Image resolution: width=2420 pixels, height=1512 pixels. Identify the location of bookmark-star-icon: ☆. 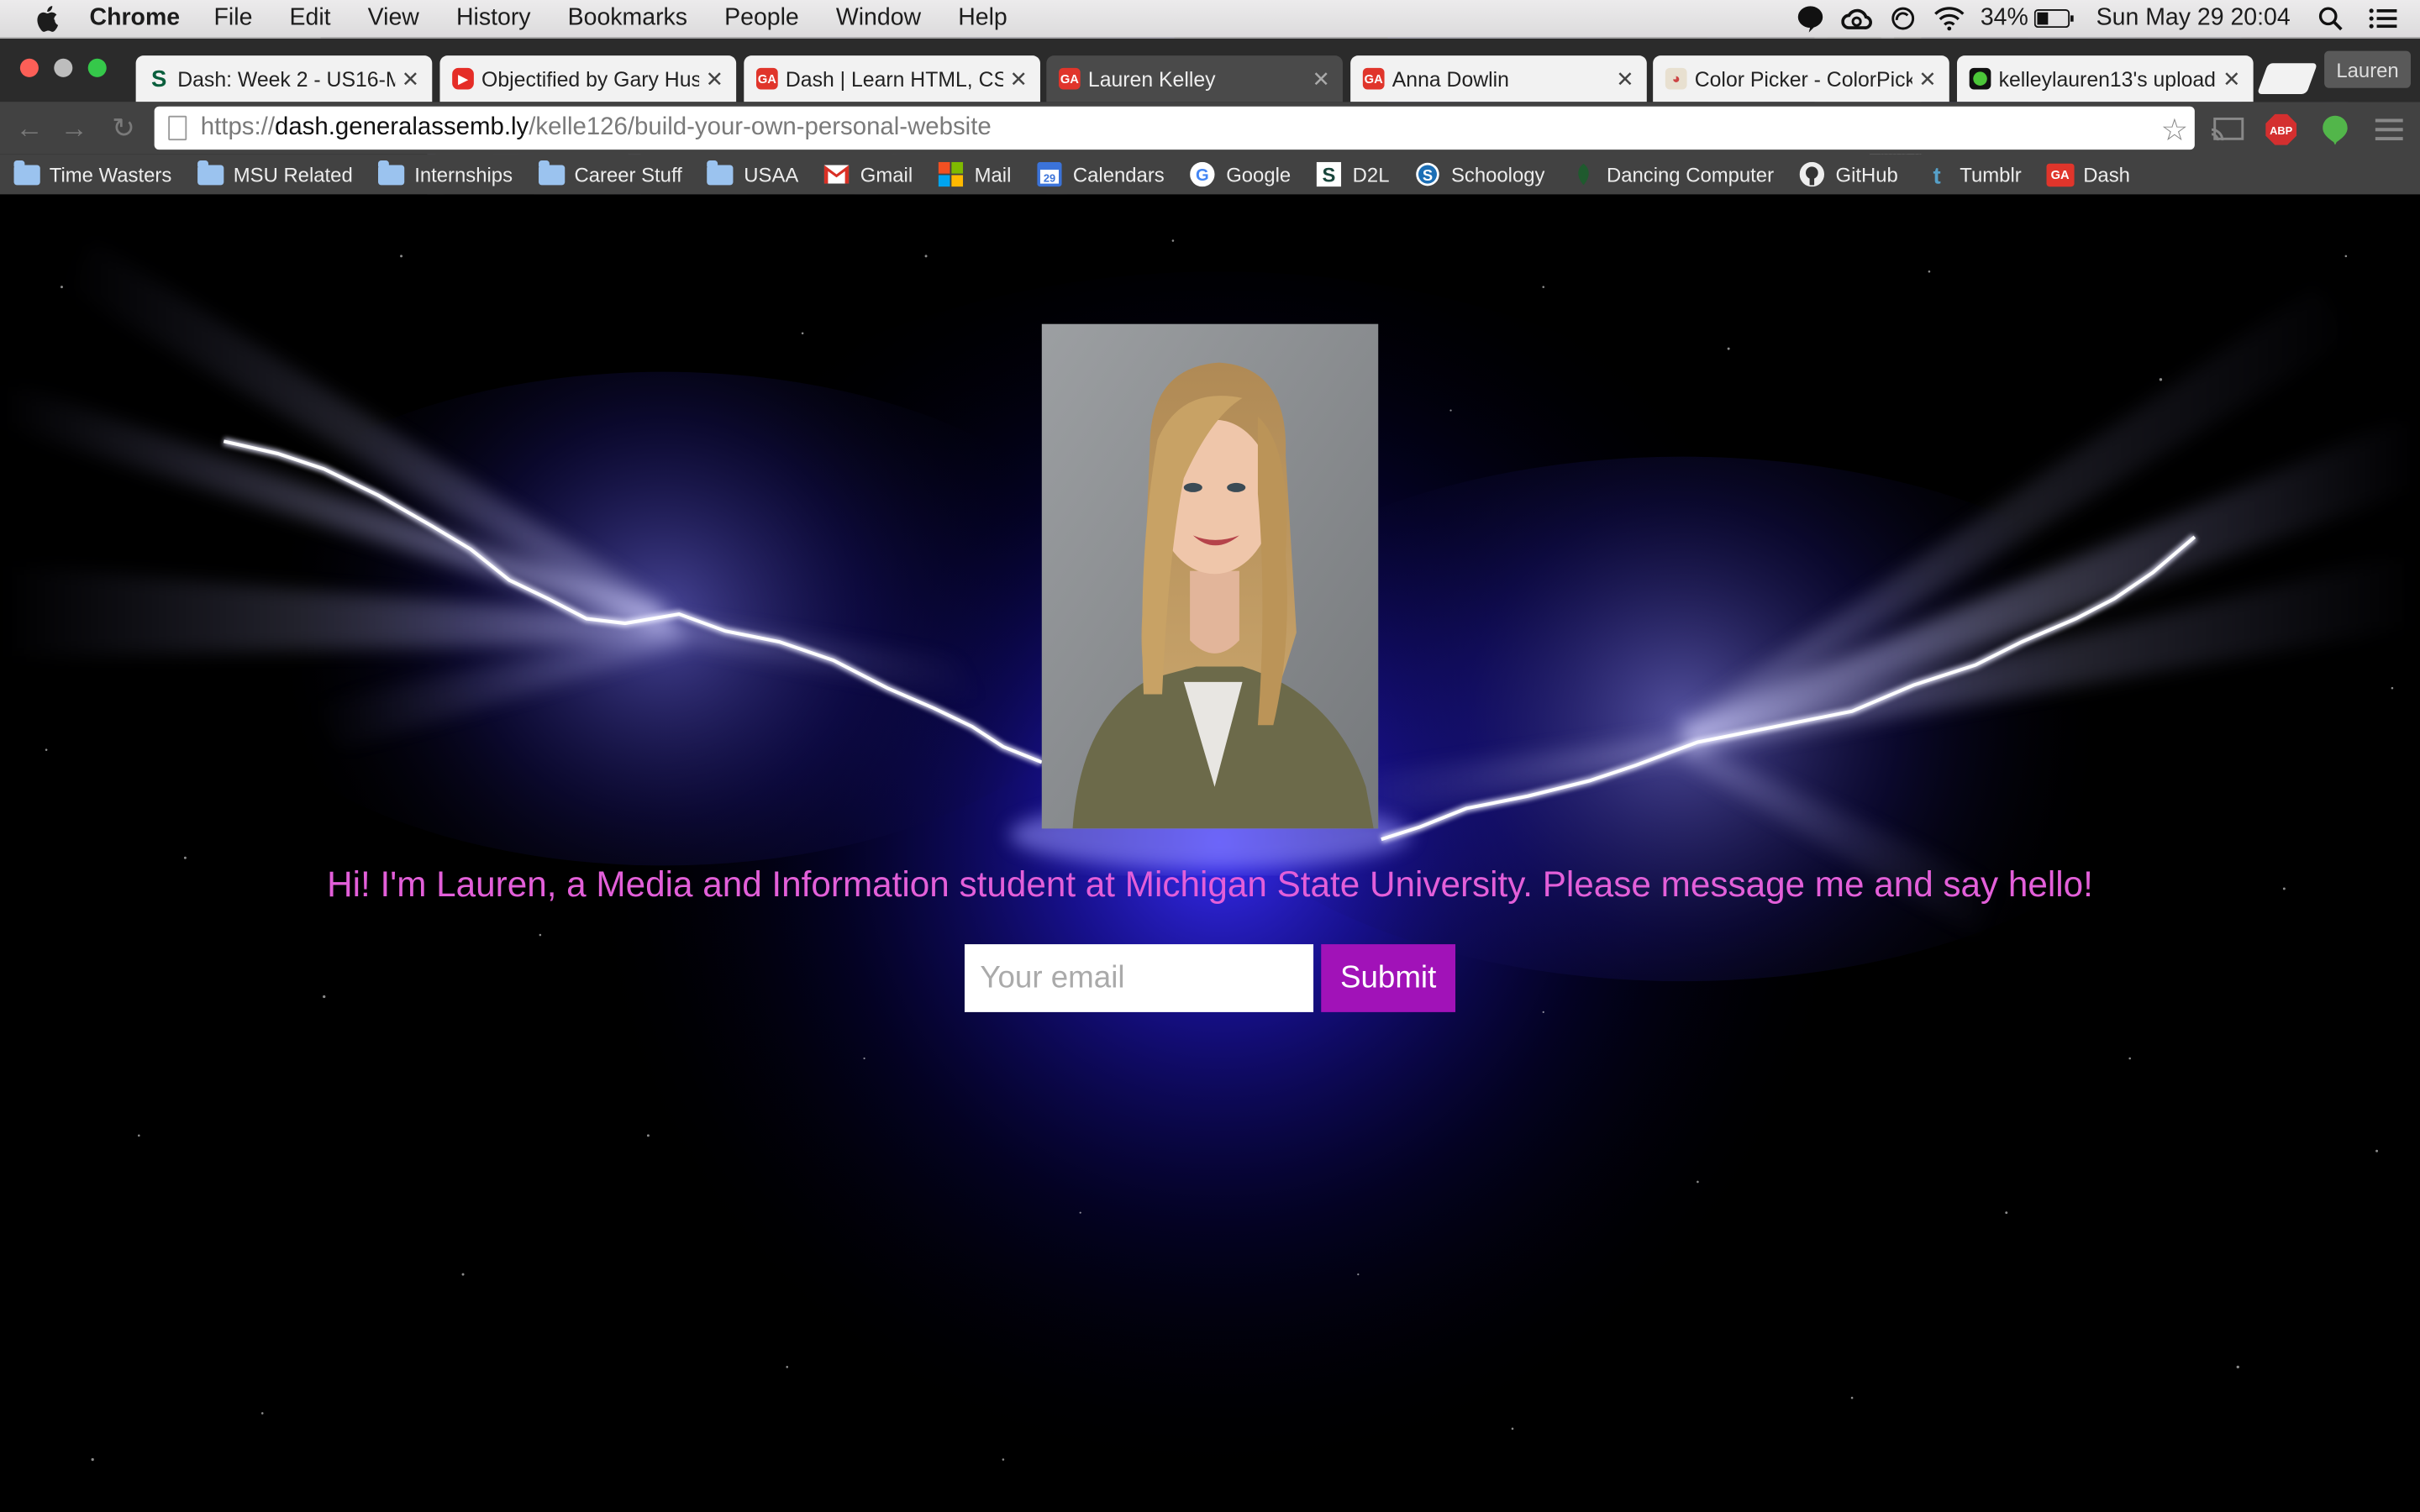
(2175, 130).